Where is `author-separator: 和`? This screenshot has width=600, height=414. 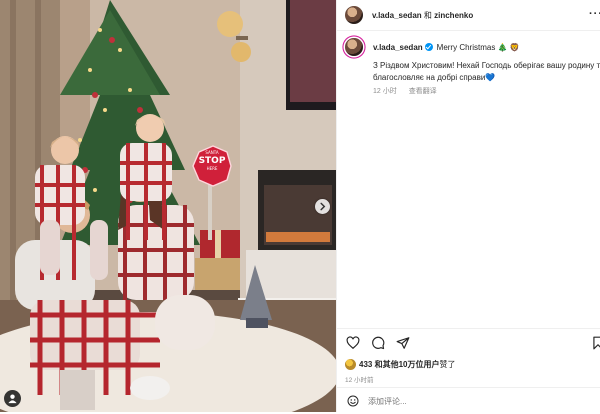
author-separator: 和 is located at coordinates (427, 15).